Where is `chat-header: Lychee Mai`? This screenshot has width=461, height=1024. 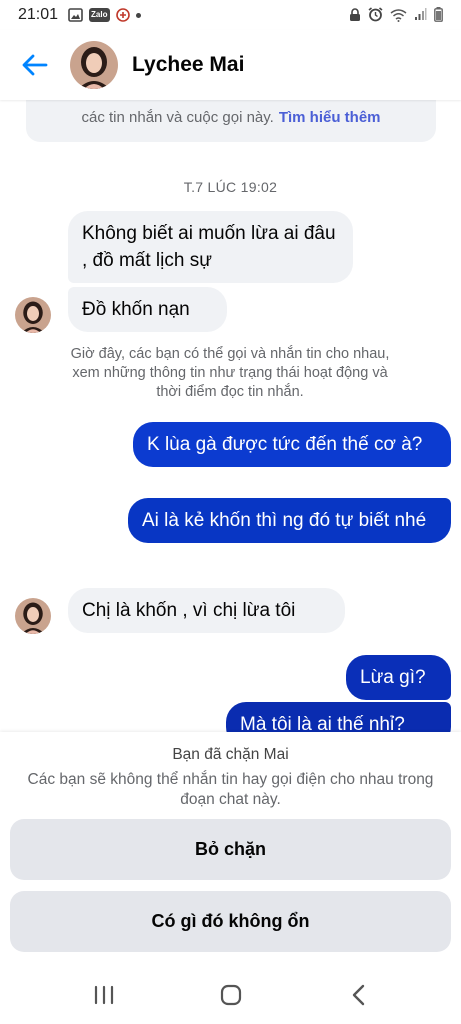
chat-header: Lychee Mai is located at coordinates (230, 65).